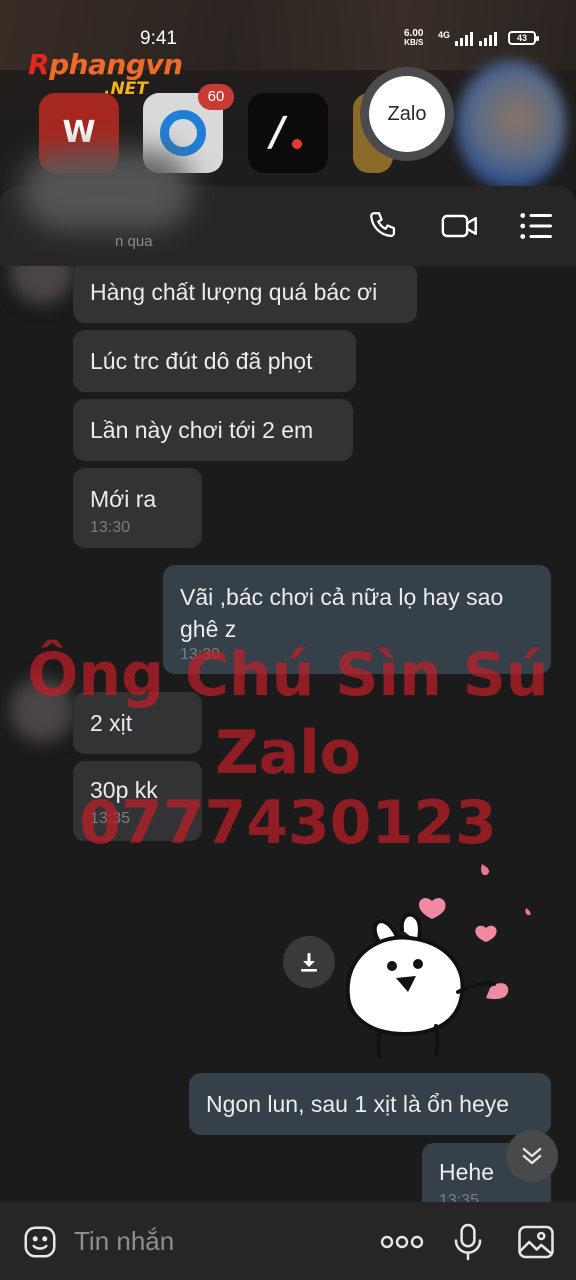 Image resolution: width=576 pixels, height=1280 pixels. I want to click on status-time: 9:41, so click(158, 38).